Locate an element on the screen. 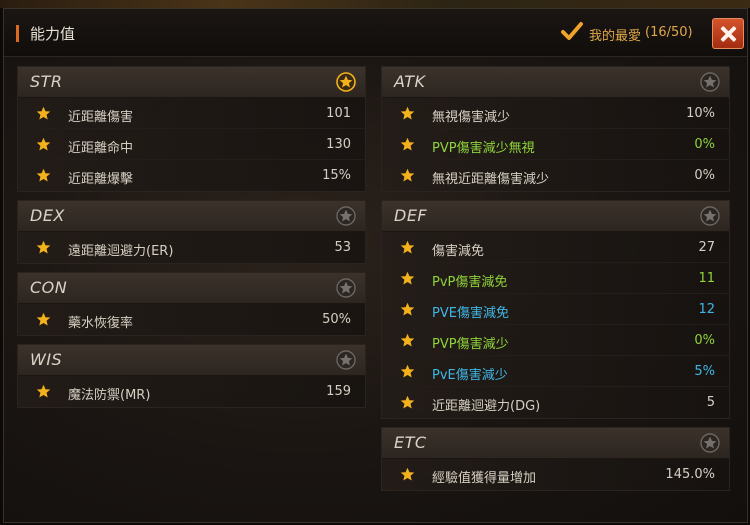 The width and height of the screenshot is (750, 525). stat-row: 遠距離迴避力(ER) 53 is located at coordinates (191, 247).